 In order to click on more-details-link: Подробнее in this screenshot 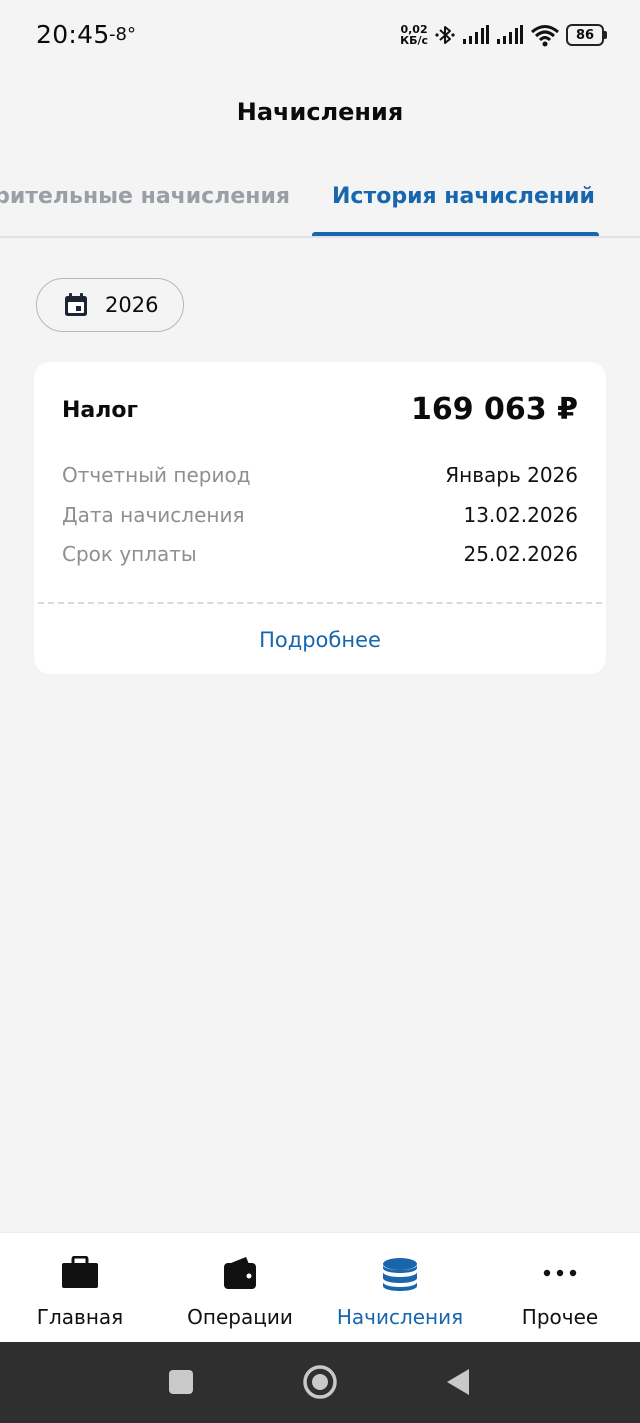, I will do `click(320, 640)`.